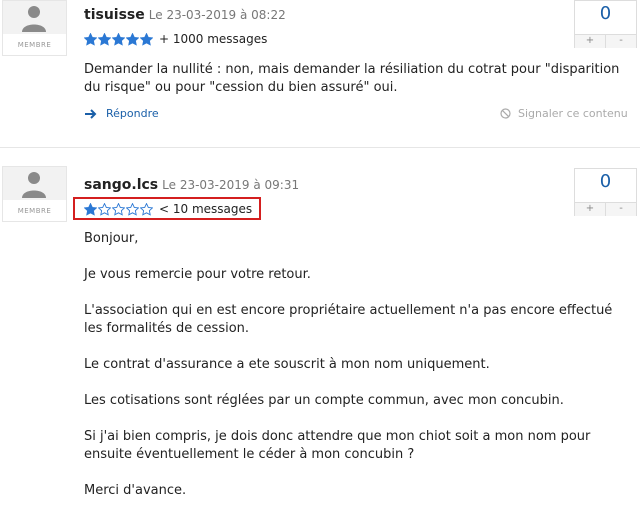 This screenshot has height=518, width=640. What do you see at coordinates (217, 15) in the screenshot?
I see `post-date: Le 23-03-2019 à 08:22` at bounding box center [217, 15].